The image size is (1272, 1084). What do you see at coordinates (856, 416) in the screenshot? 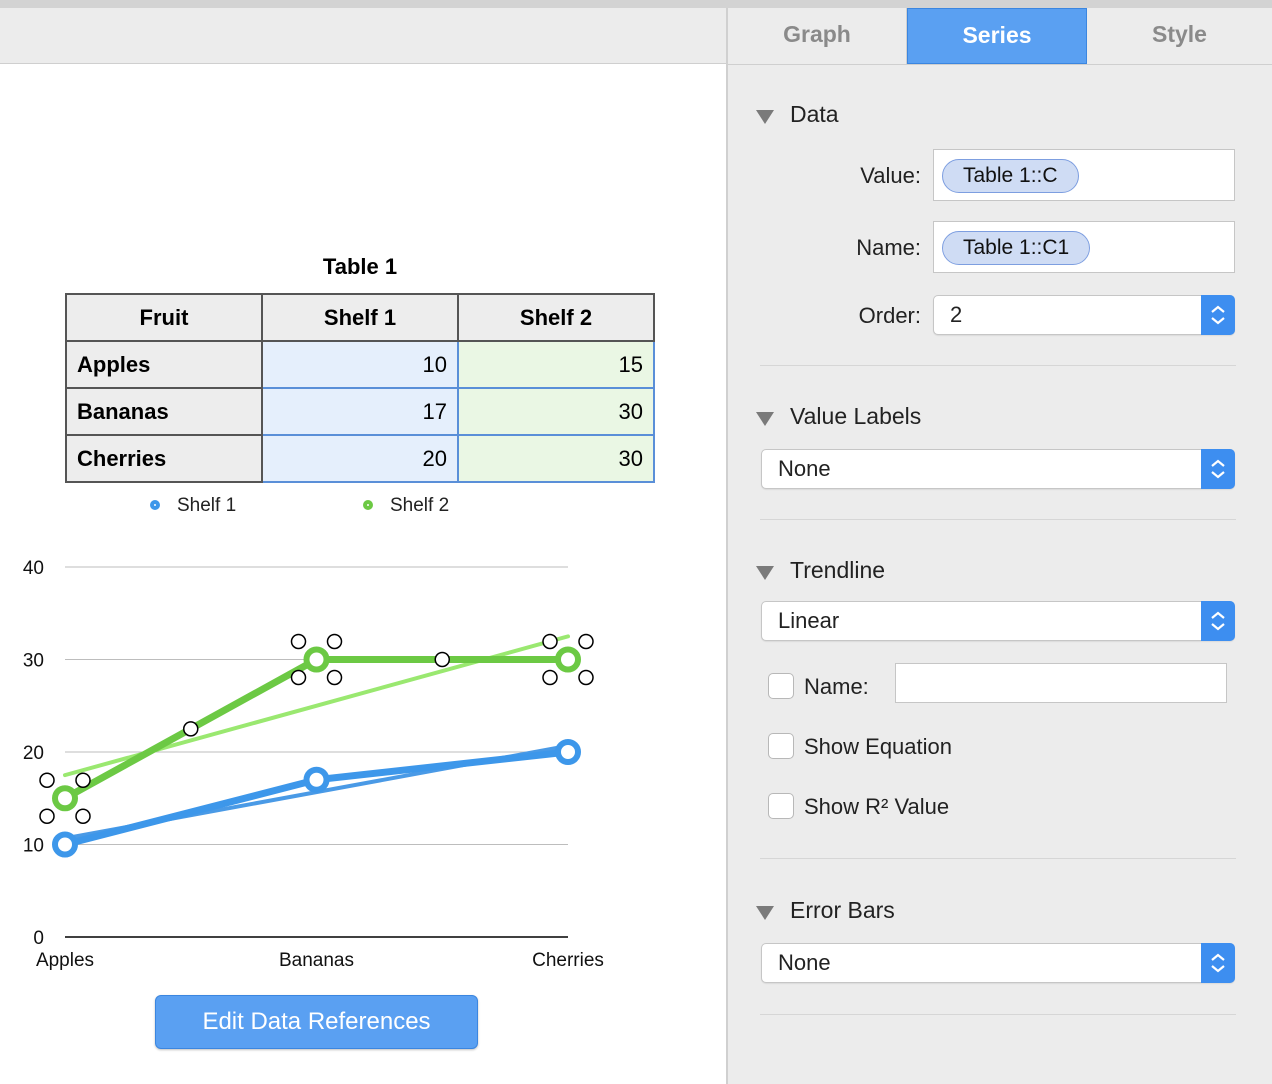
I see `section-title-value-labels: Value Labels` at bounding box center [856, 416].